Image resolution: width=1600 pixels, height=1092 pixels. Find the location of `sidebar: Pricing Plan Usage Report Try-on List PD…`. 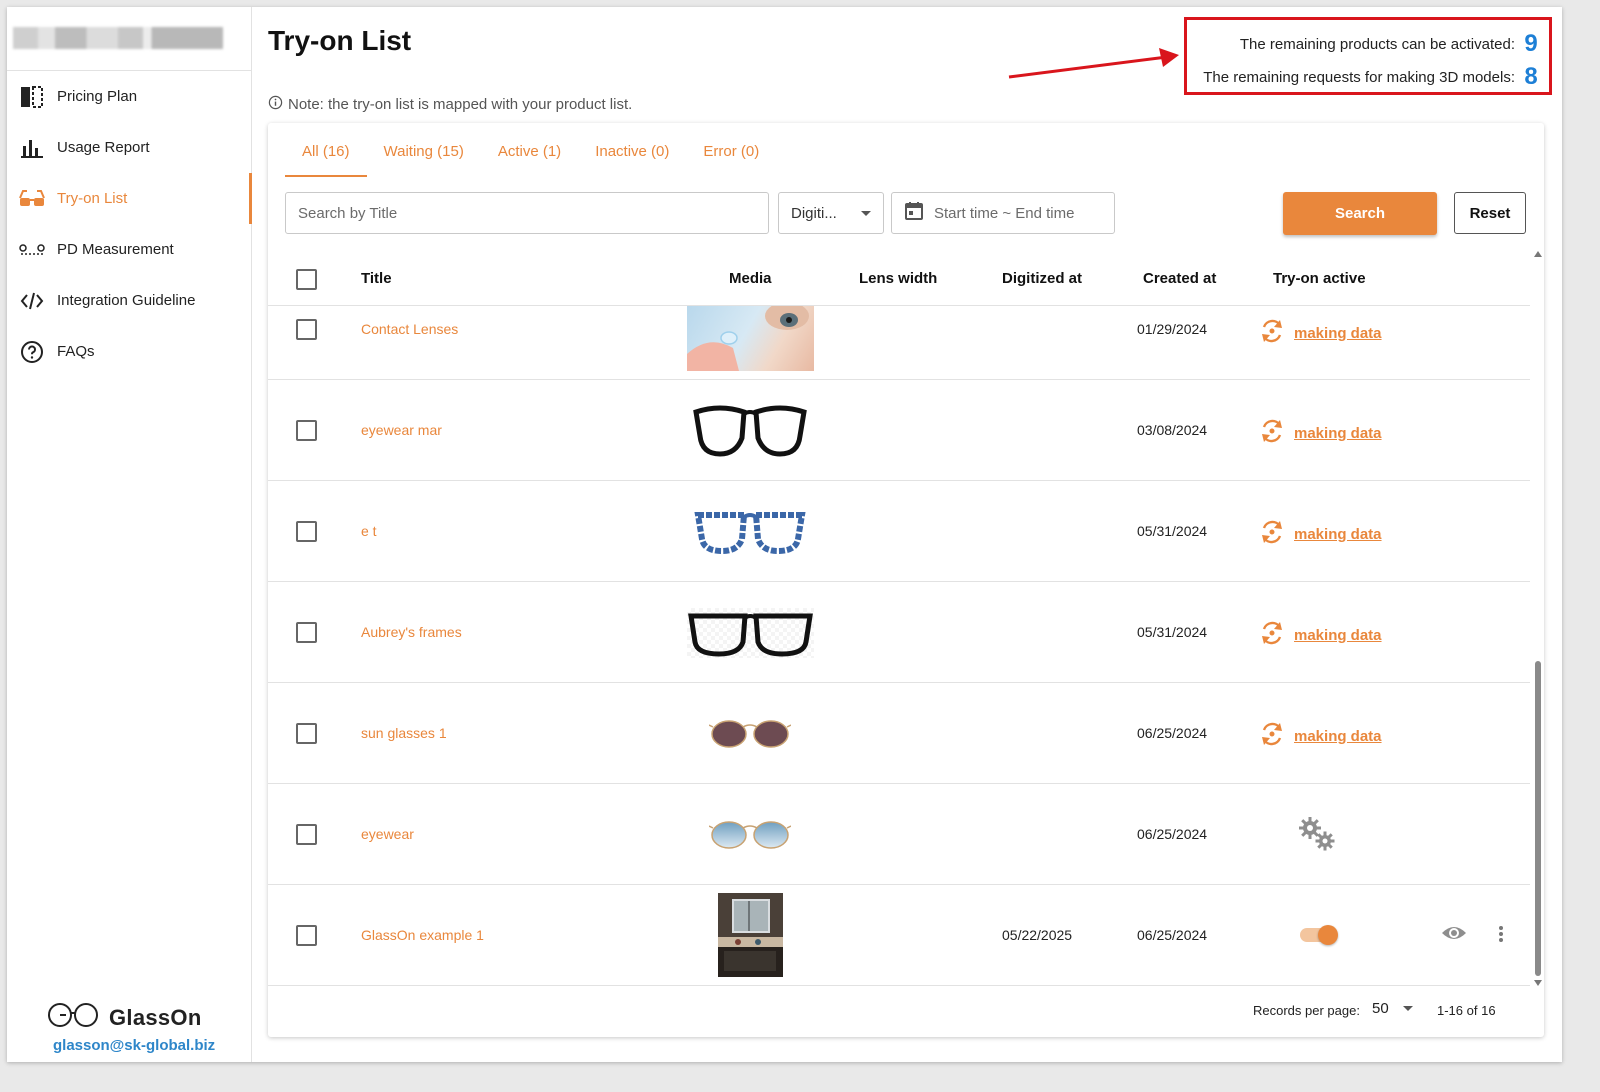

sidebar: Pricing Plan Usage Report Try-on List PD… is located at coordinates (129, 534).